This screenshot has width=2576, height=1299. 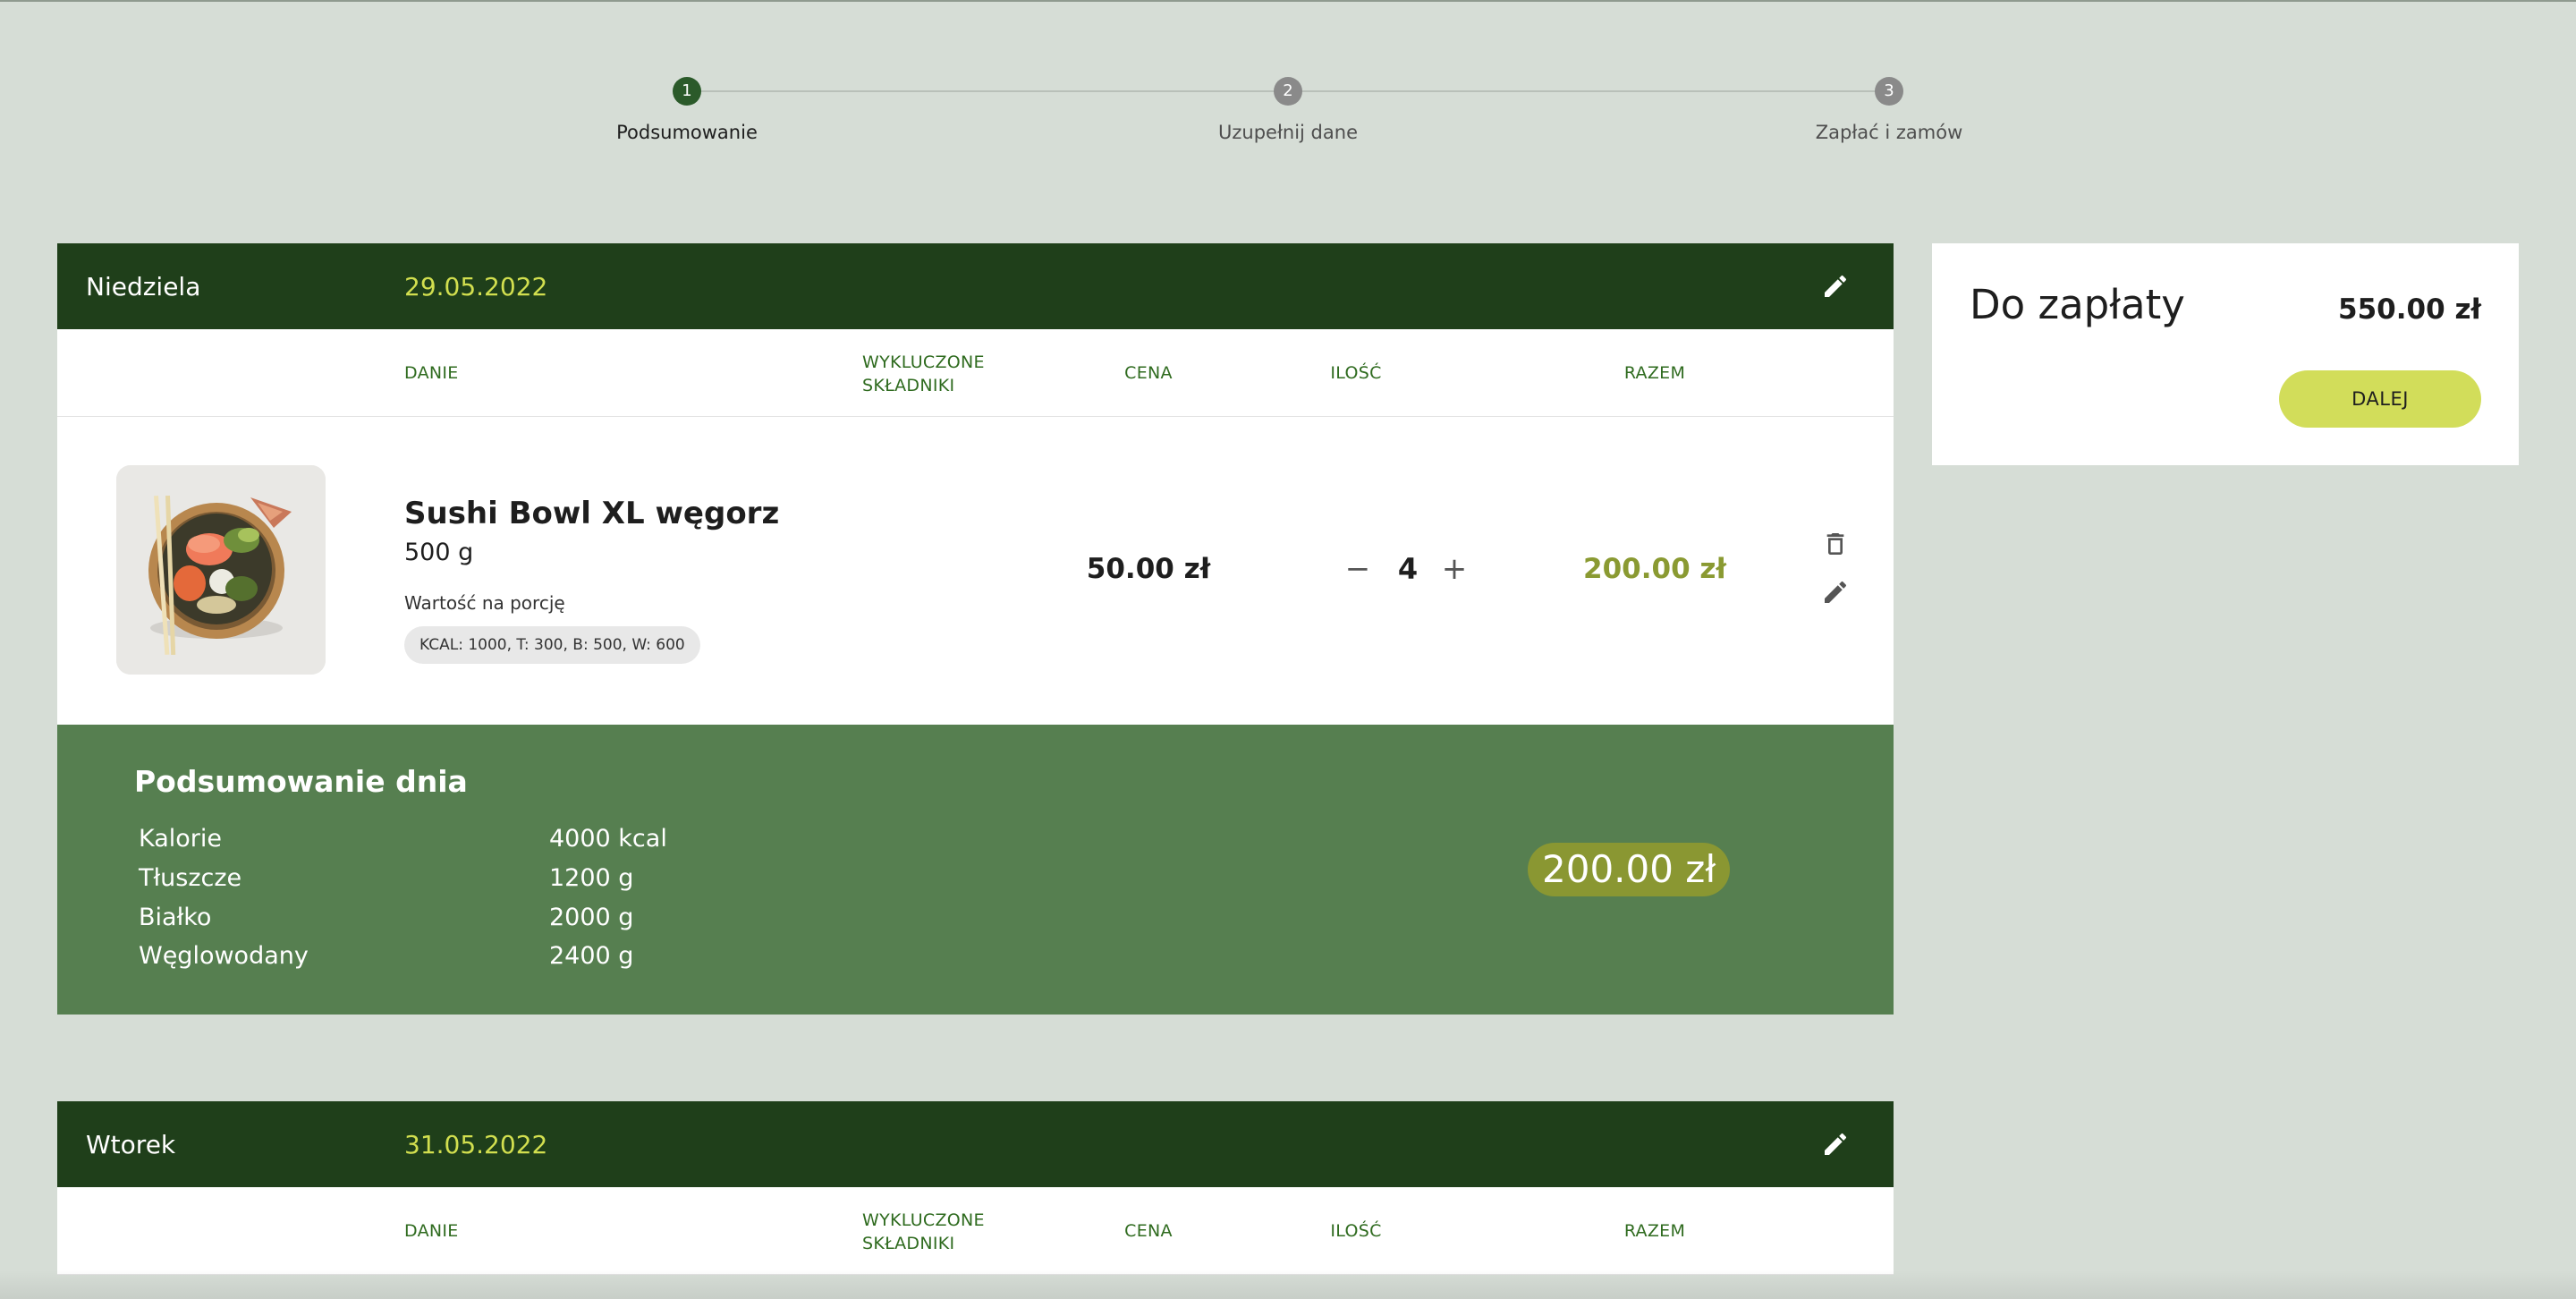 I want to click on summary-title: Podsumowanie dnia, so click(x=301, y=781).